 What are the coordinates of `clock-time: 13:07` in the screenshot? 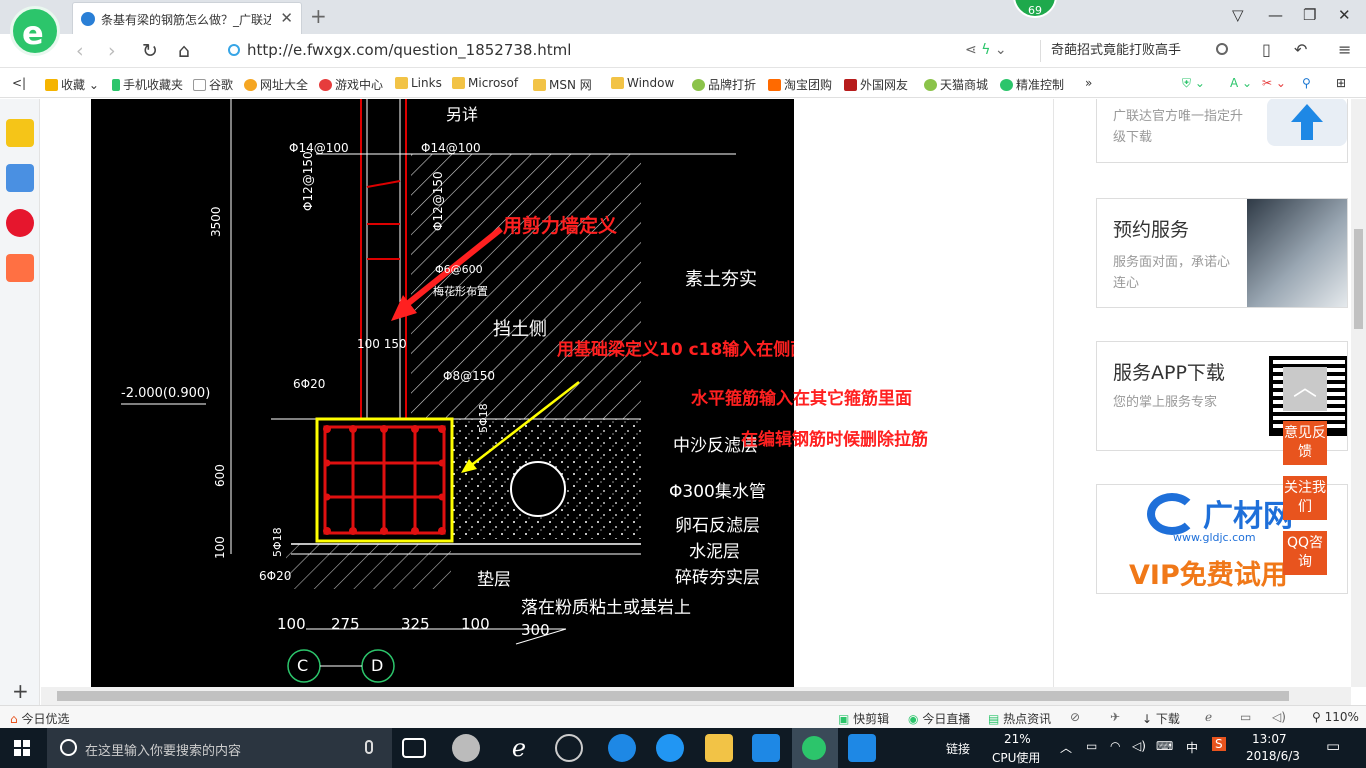 It's located at (1269, 739).